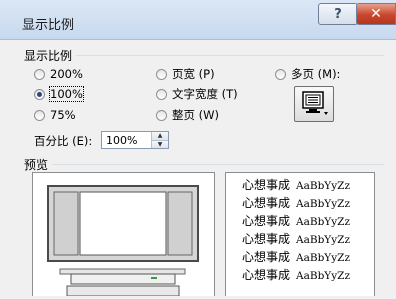 Image resolution: width=396 pixels, height=299 pixels. Describe the element at coordinates (39, 94) in the screenshot. I see `radio-button-selected` at that location.